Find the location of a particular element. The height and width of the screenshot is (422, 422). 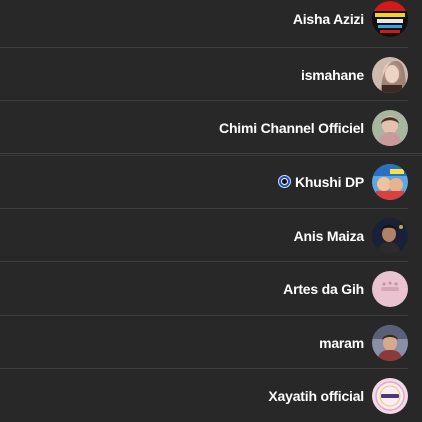

ismahane-avatar-image is located at coordinates (390, 74).